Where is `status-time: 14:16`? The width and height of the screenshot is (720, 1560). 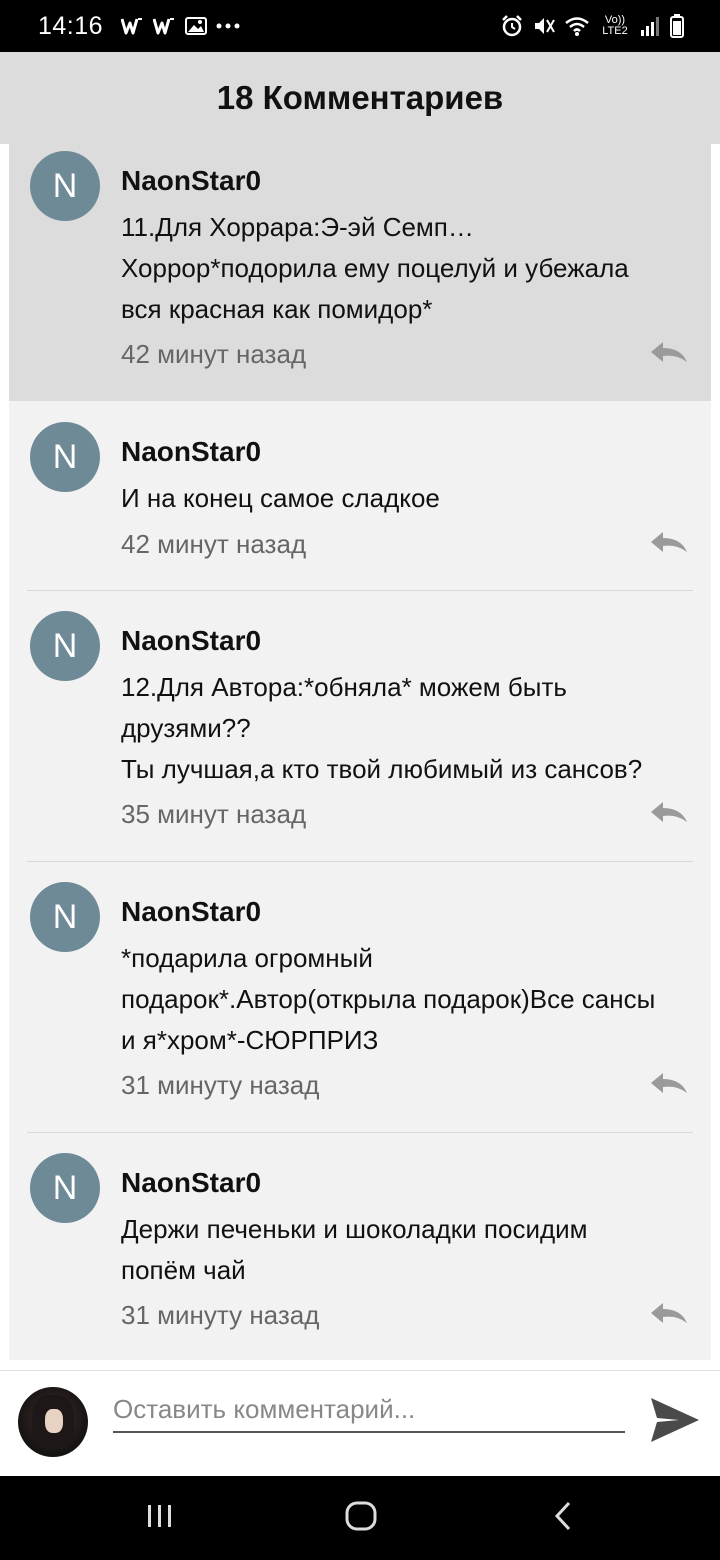 status-time: 14:16 is located at coordinates (71, 25).